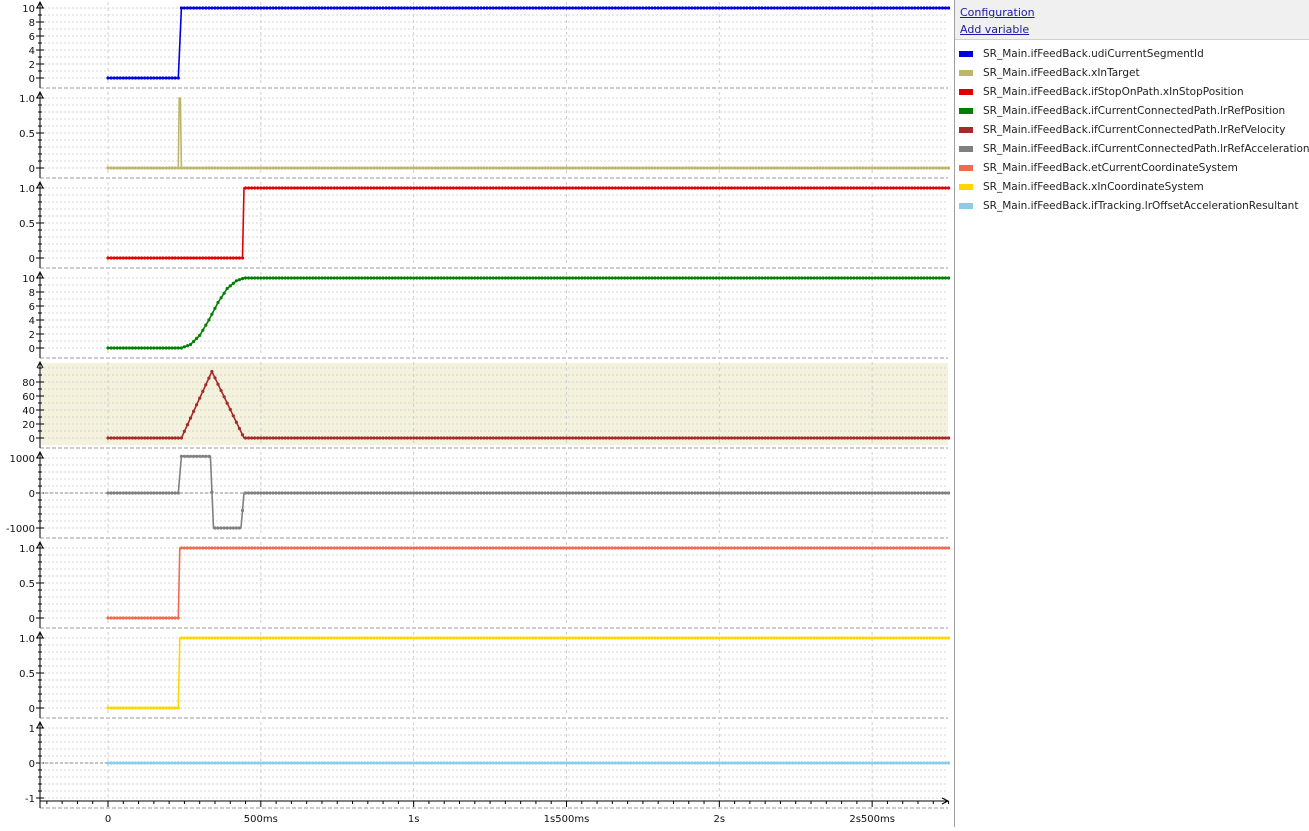 The image size is (1309, 831). What do you see at coordinates (966, 205) in the screenshot?
I see `legend-color-swatch` at bounding box center [966, 205].